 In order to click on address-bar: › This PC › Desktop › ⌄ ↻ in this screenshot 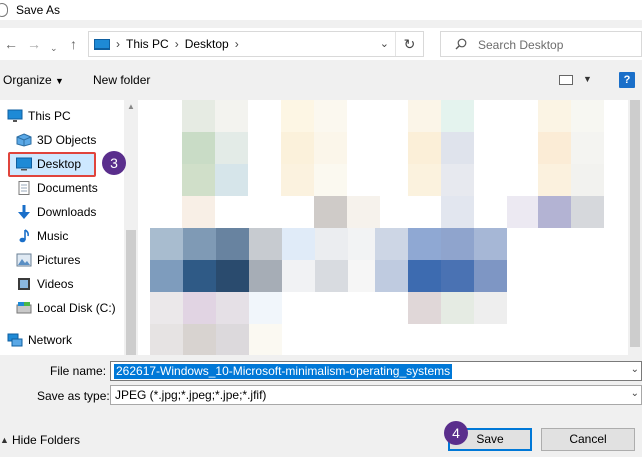, I will do `click(256, 44)`.